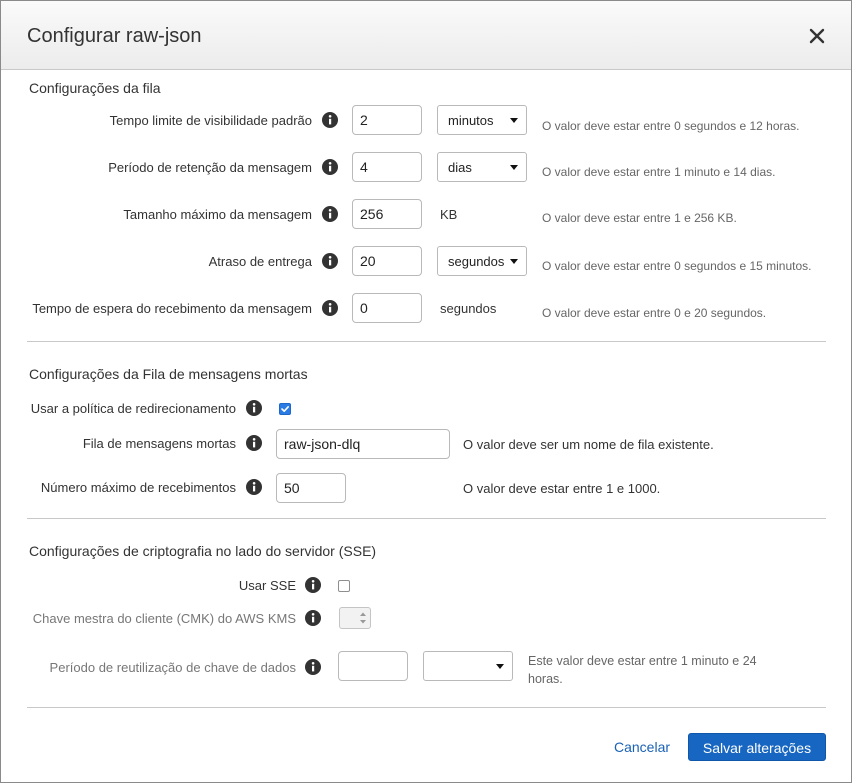 The image size is (852, 783). I want to click on receive-wait-time-input: 0, so click(387, 308).